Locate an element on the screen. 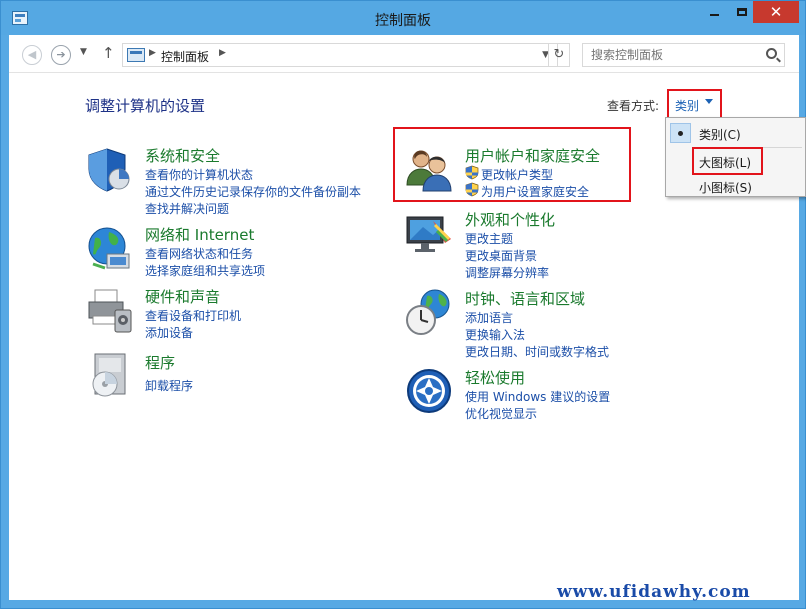 The width and height of the screenshot is (806, 609). breadcrumb-control-panel: 控制面板 is located at coordinates (185, 56).